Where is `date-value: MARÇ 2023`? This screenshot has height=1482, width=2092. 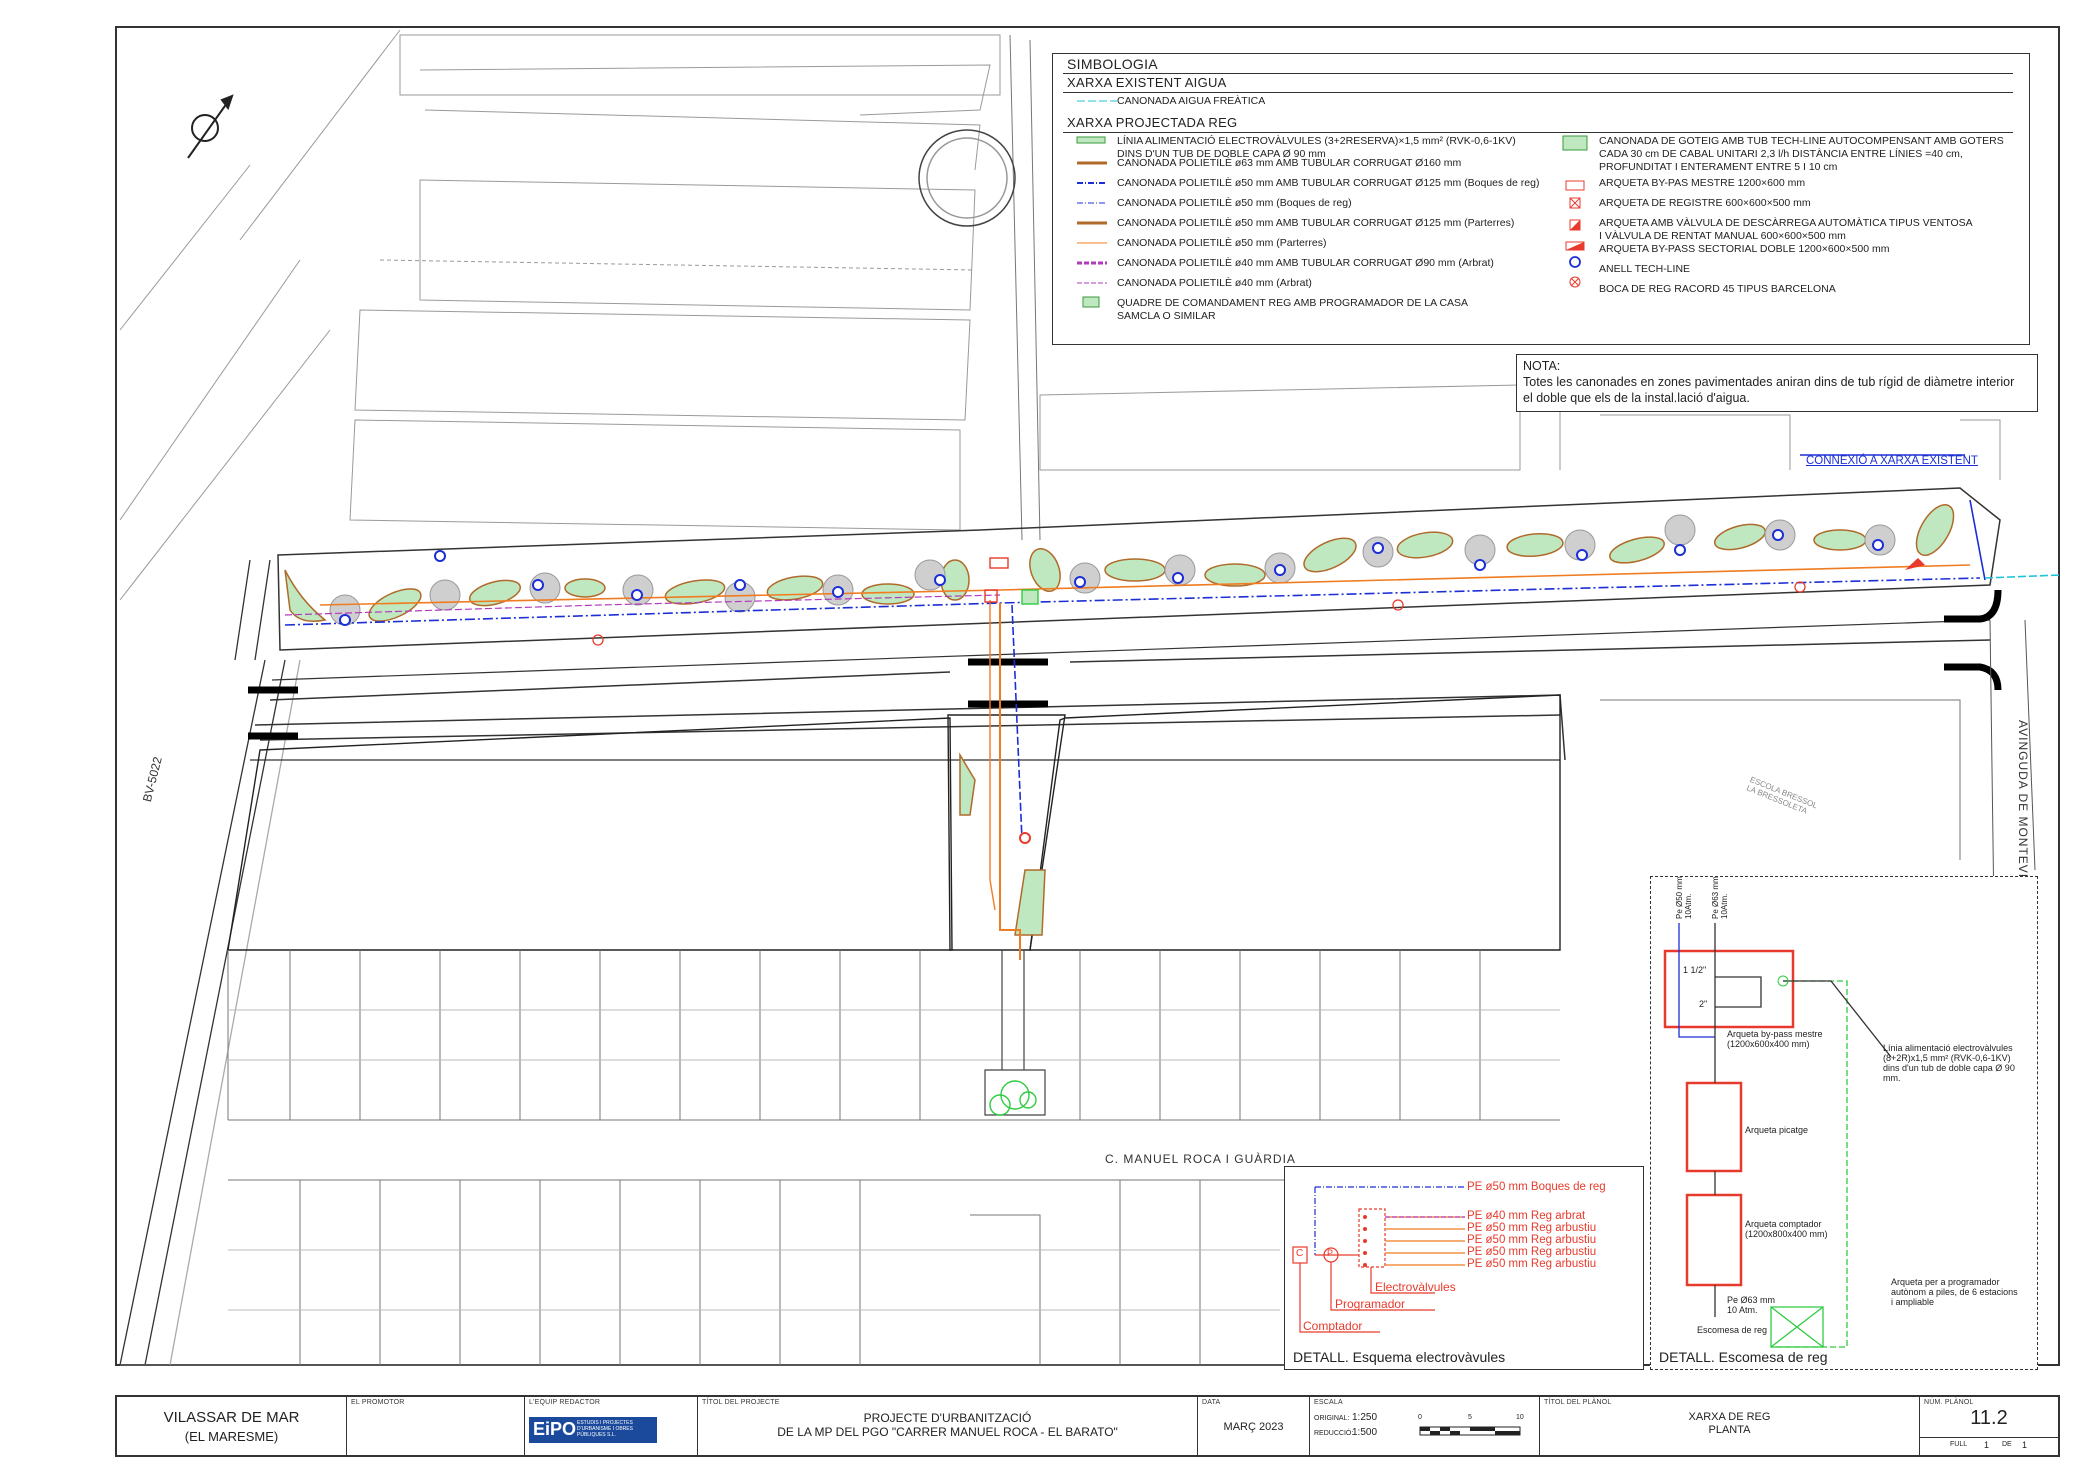
date-value: MARÇ 2023 is located at coordinates (1253, 1427).